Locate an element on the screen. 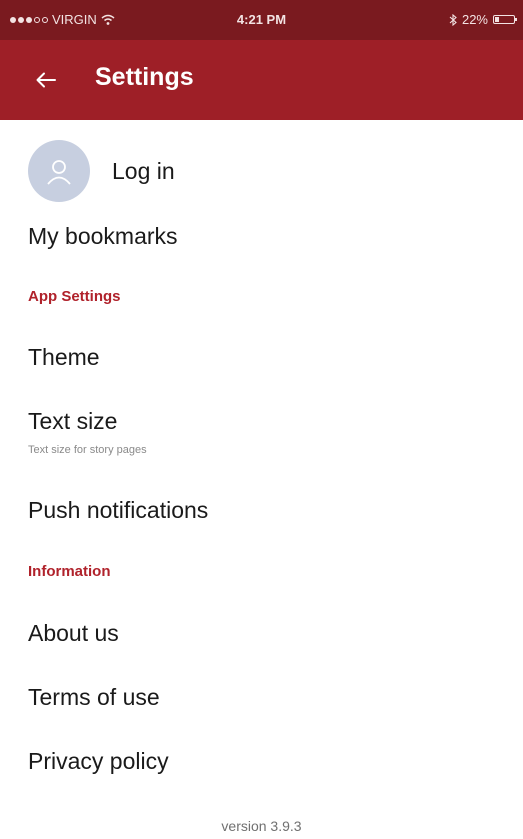 This screenshot has width=523, height=839. privacy-policy-item: Privacy policy is located at coordinates (98, 761).